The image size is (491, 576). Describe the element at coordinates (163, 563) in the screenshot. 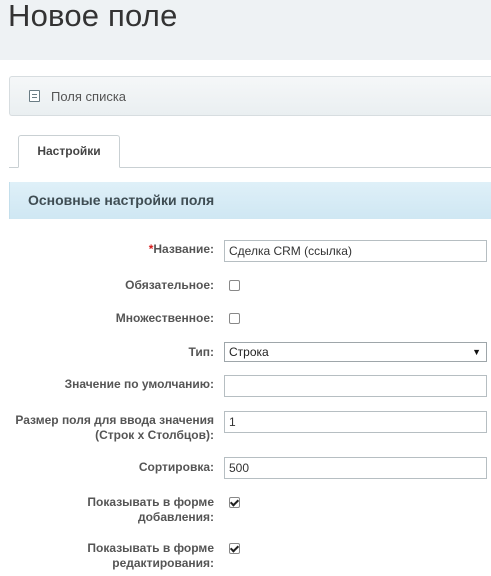

I see `show-edit-label-line2: редактирования:` at that location.